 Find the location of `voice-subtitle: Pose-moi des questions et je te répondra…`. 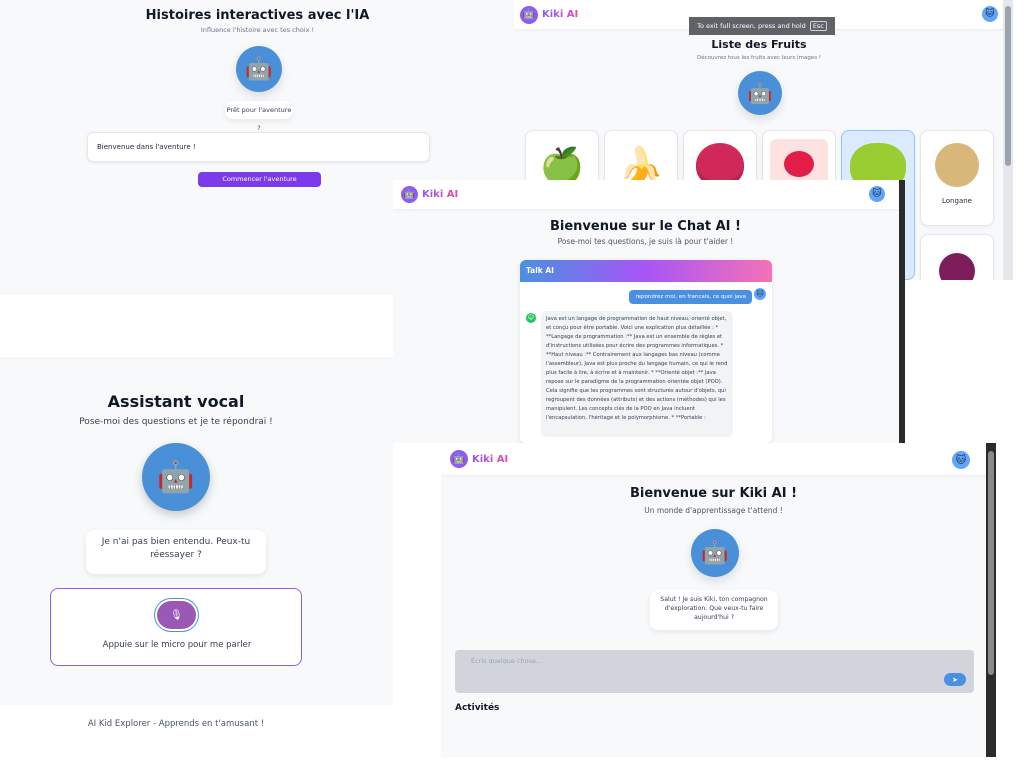

voice-subtitle: Pose-moi des questions et je te répondra… is located at coordinates (176, 422).